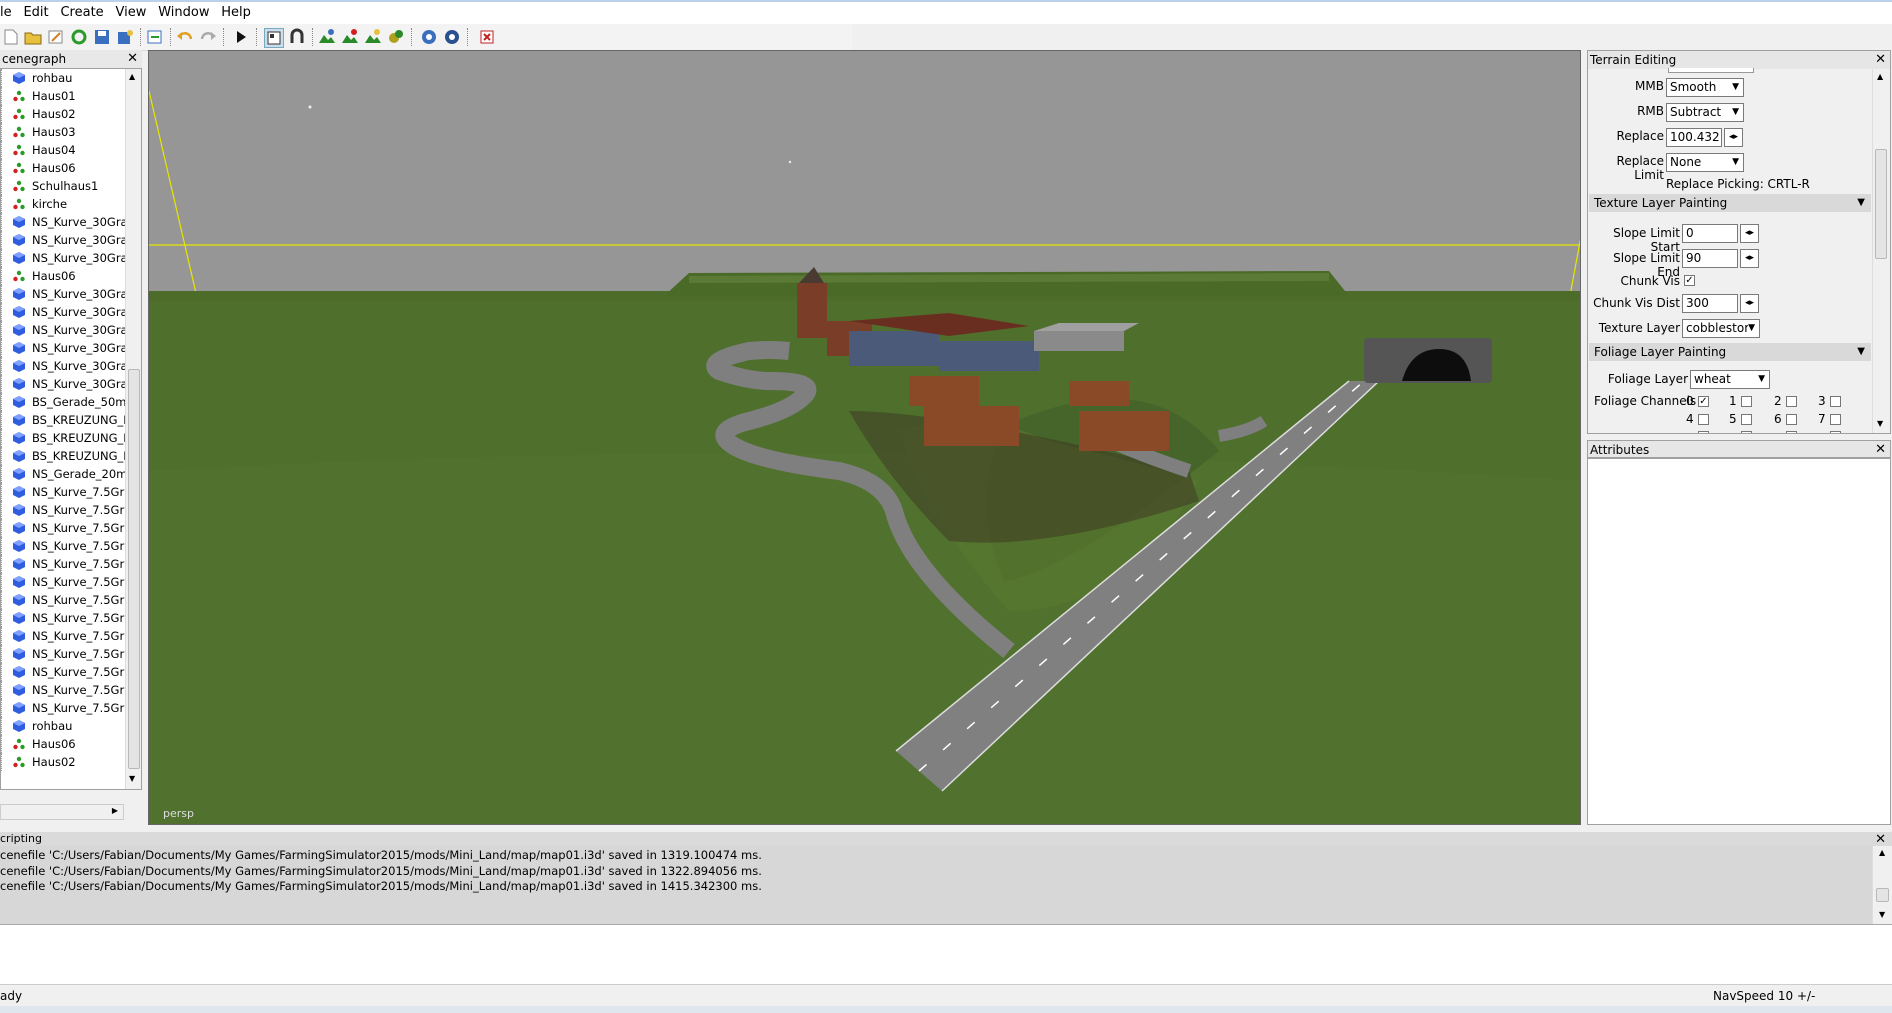  What do you see at coordinates (1705, 162) in the screenshot?
I see `replace-limit-select: None ▼` at bounding box center [1705, 162].